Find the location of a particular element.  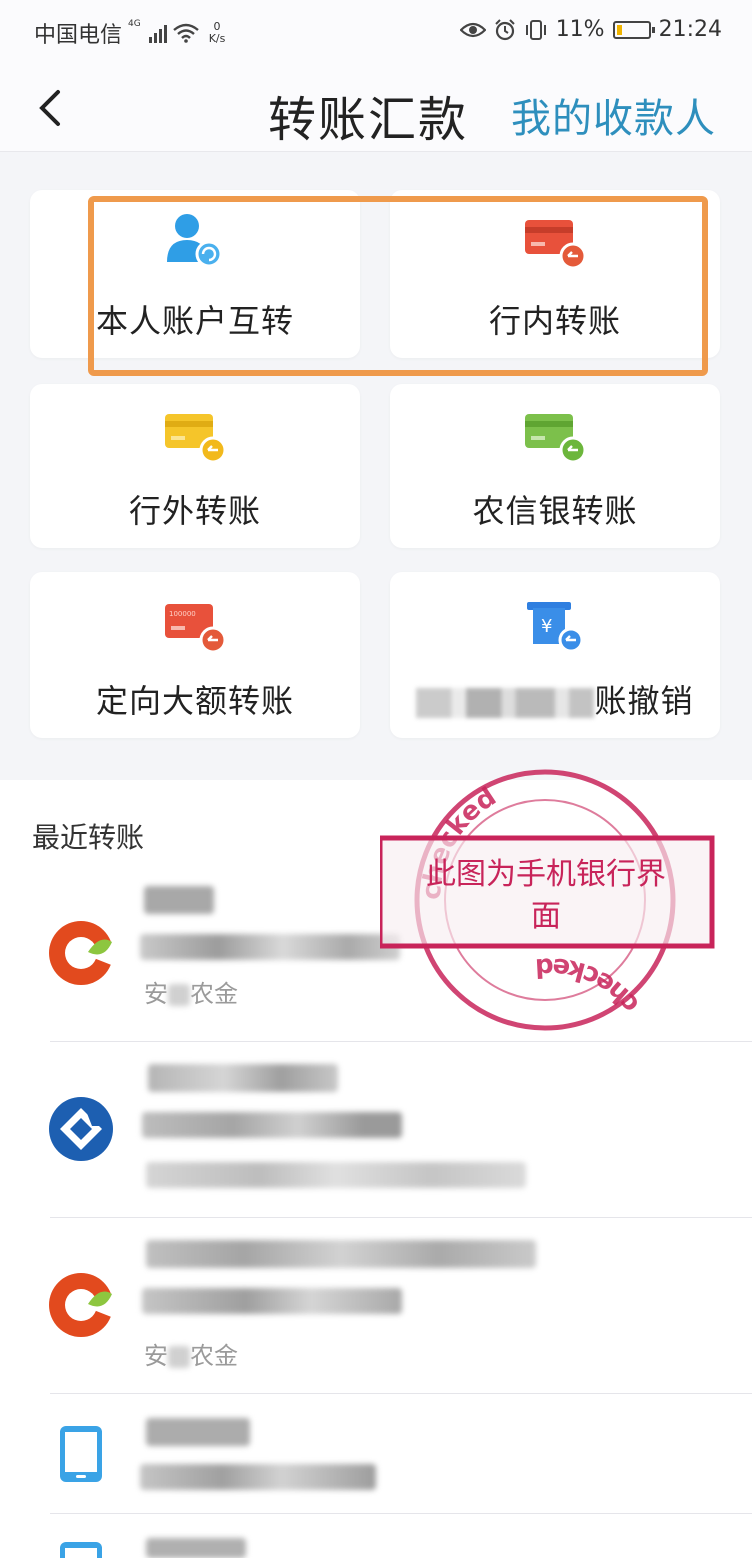

intra-bank-transfer-button: 行内转账 is located at coordinates (555, 274).